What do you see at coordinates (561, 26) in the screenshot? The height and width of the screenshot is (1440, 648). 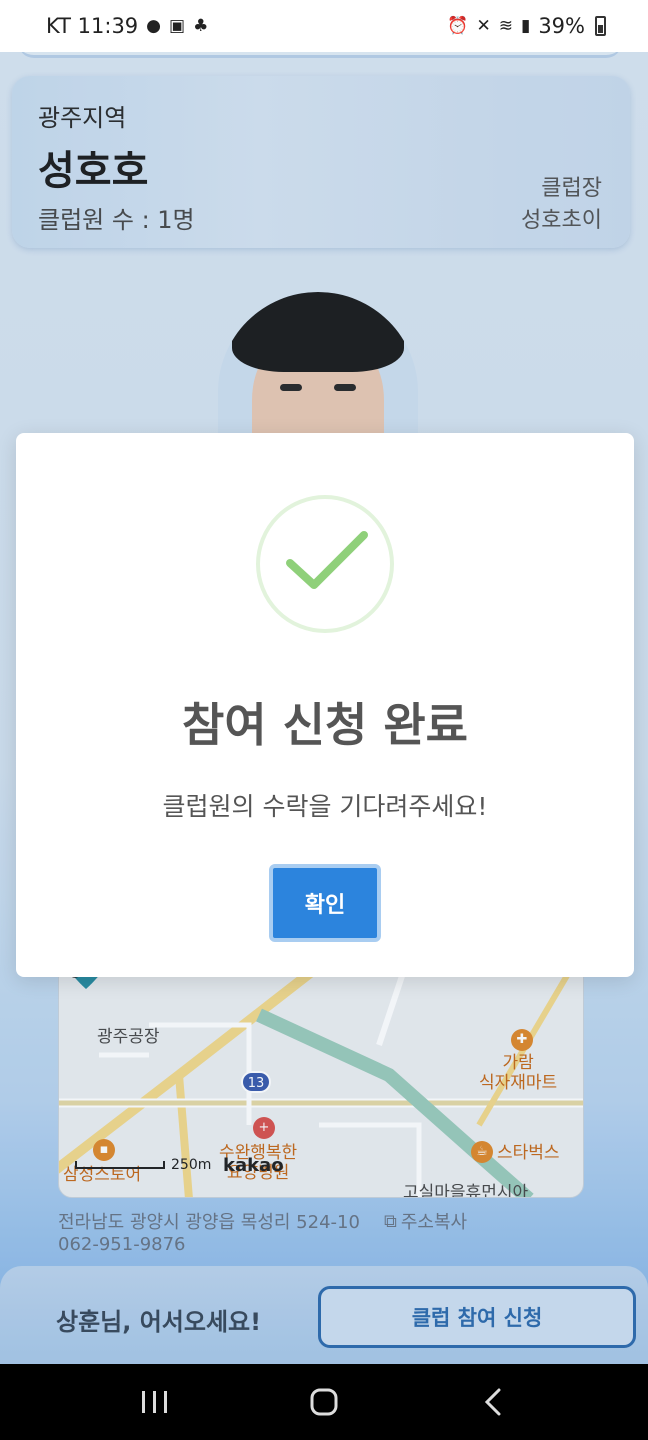 I see `battery-percent: 39%` at bounding box center [561, 26].